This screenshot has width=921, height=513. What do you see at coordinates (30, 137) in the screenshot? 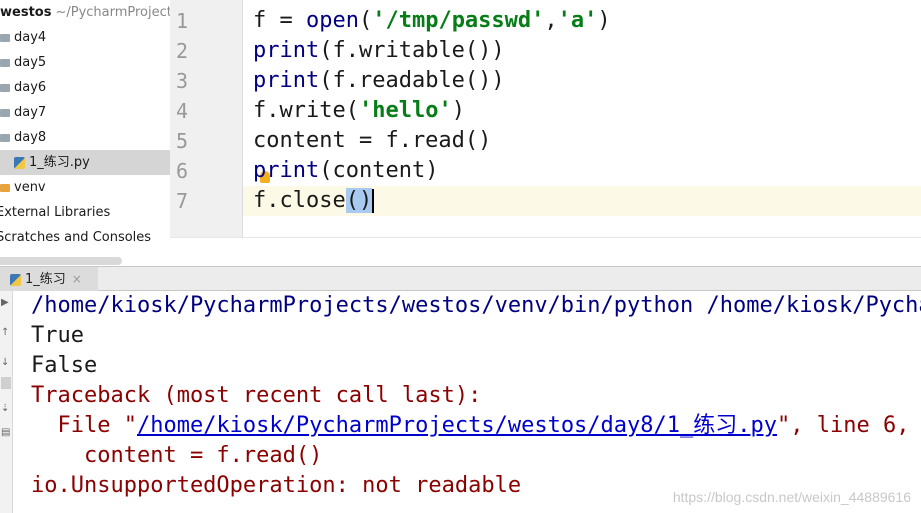
I see `tree-item-label: day8` at bounding box center [30, 137].